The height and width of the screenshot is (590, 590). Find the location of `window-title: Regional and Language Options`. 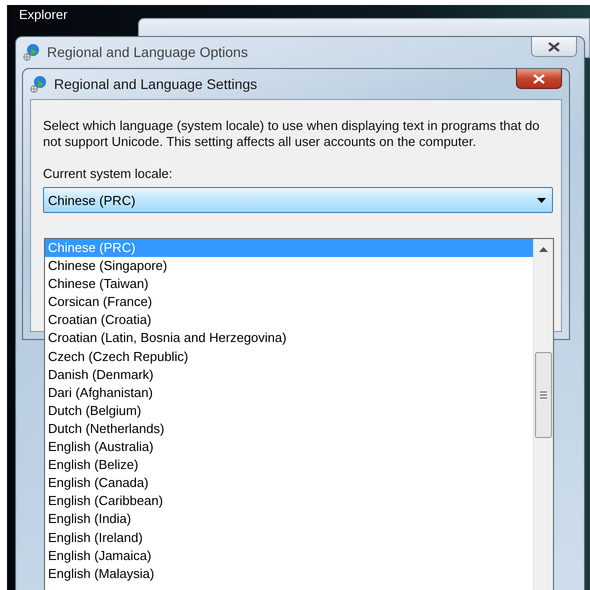

window-title: Regional and Language Options is located at coordinates (147, 52).